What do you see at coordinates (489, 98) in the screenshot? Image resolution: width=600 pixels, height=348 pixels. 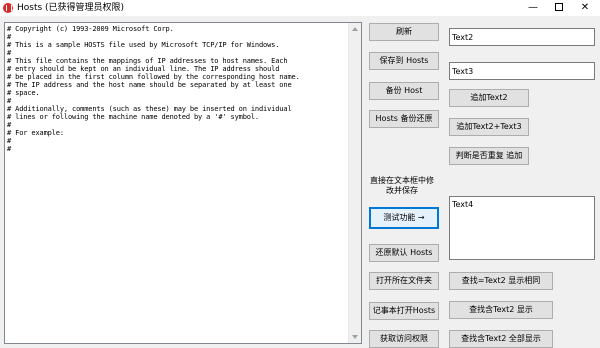 I see `add-text2-button: 追加Text2` at bounding box center [489, 98].